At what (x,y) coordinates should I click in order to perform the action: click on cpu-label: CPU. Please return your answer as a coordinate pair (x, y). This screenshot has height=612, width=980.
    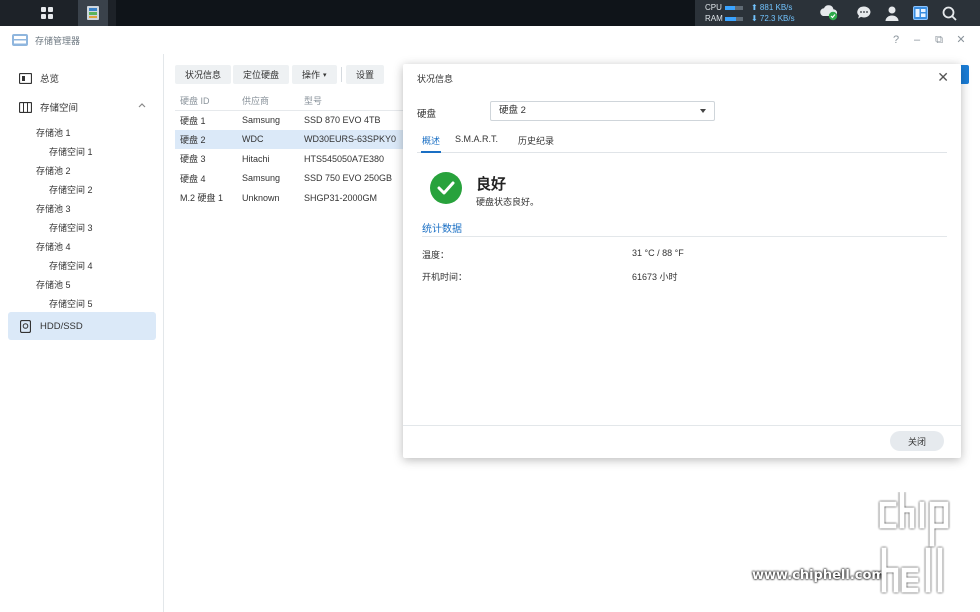
    Looking at the image, I should click on (713, 7).